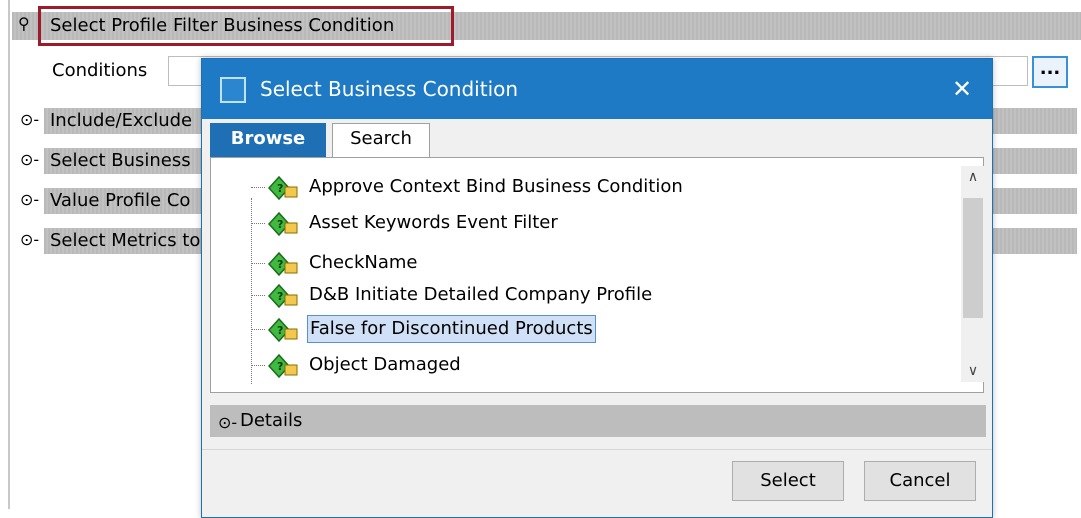 The height and width of the screenshot is (518, 1081). I want to click on tree-item-label: Asset Keywords Event Filter, so click(433, 222).